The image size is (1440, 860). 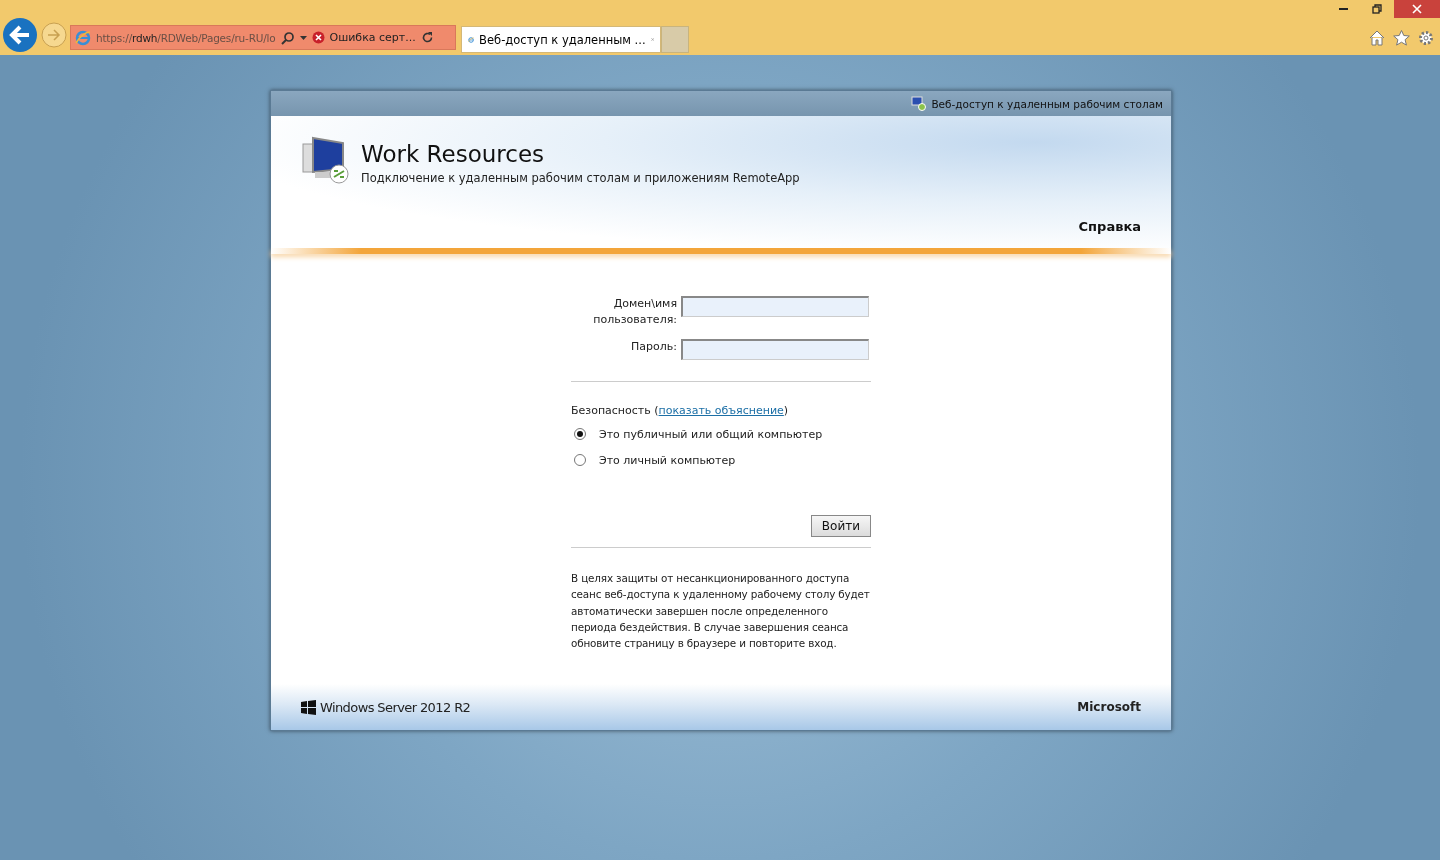 I want to click on search-icon, so click(x=287, y=37).